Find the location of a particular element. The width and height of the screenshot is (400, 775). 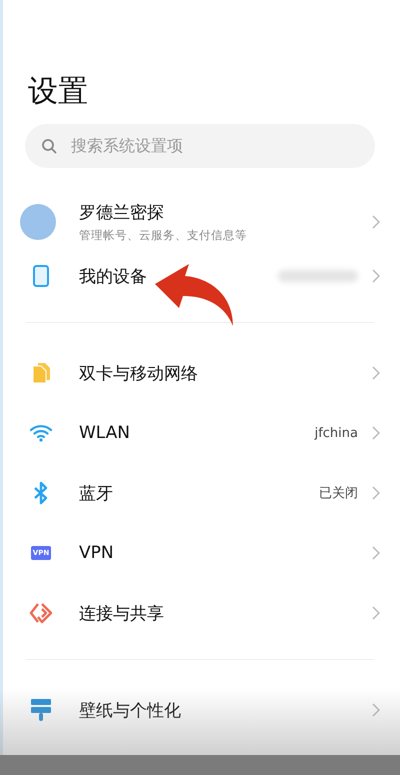

item-value: 已关闭 is located at coordinates (338, 493).